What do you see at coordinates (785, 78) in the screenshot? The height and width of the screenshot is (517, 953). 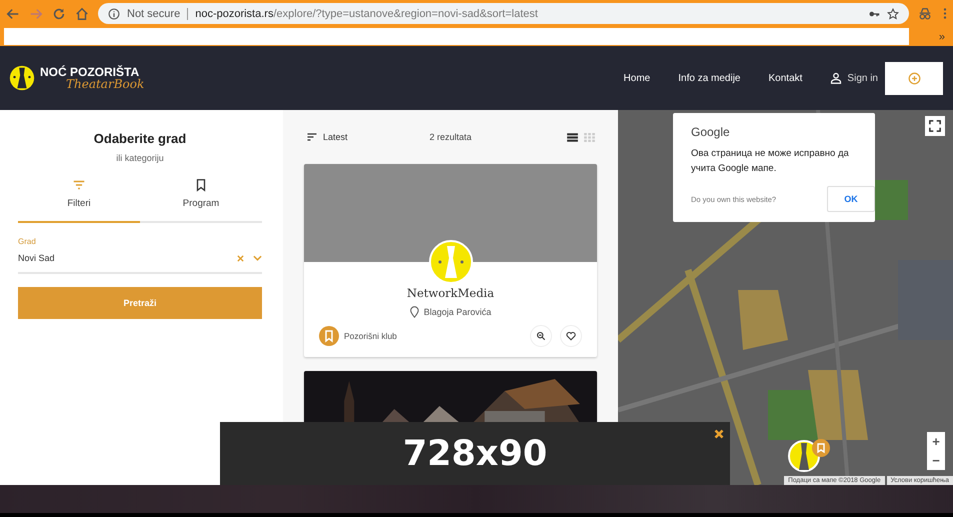 I see `nav-link: Kontakt` at bounding box center [785, 78].